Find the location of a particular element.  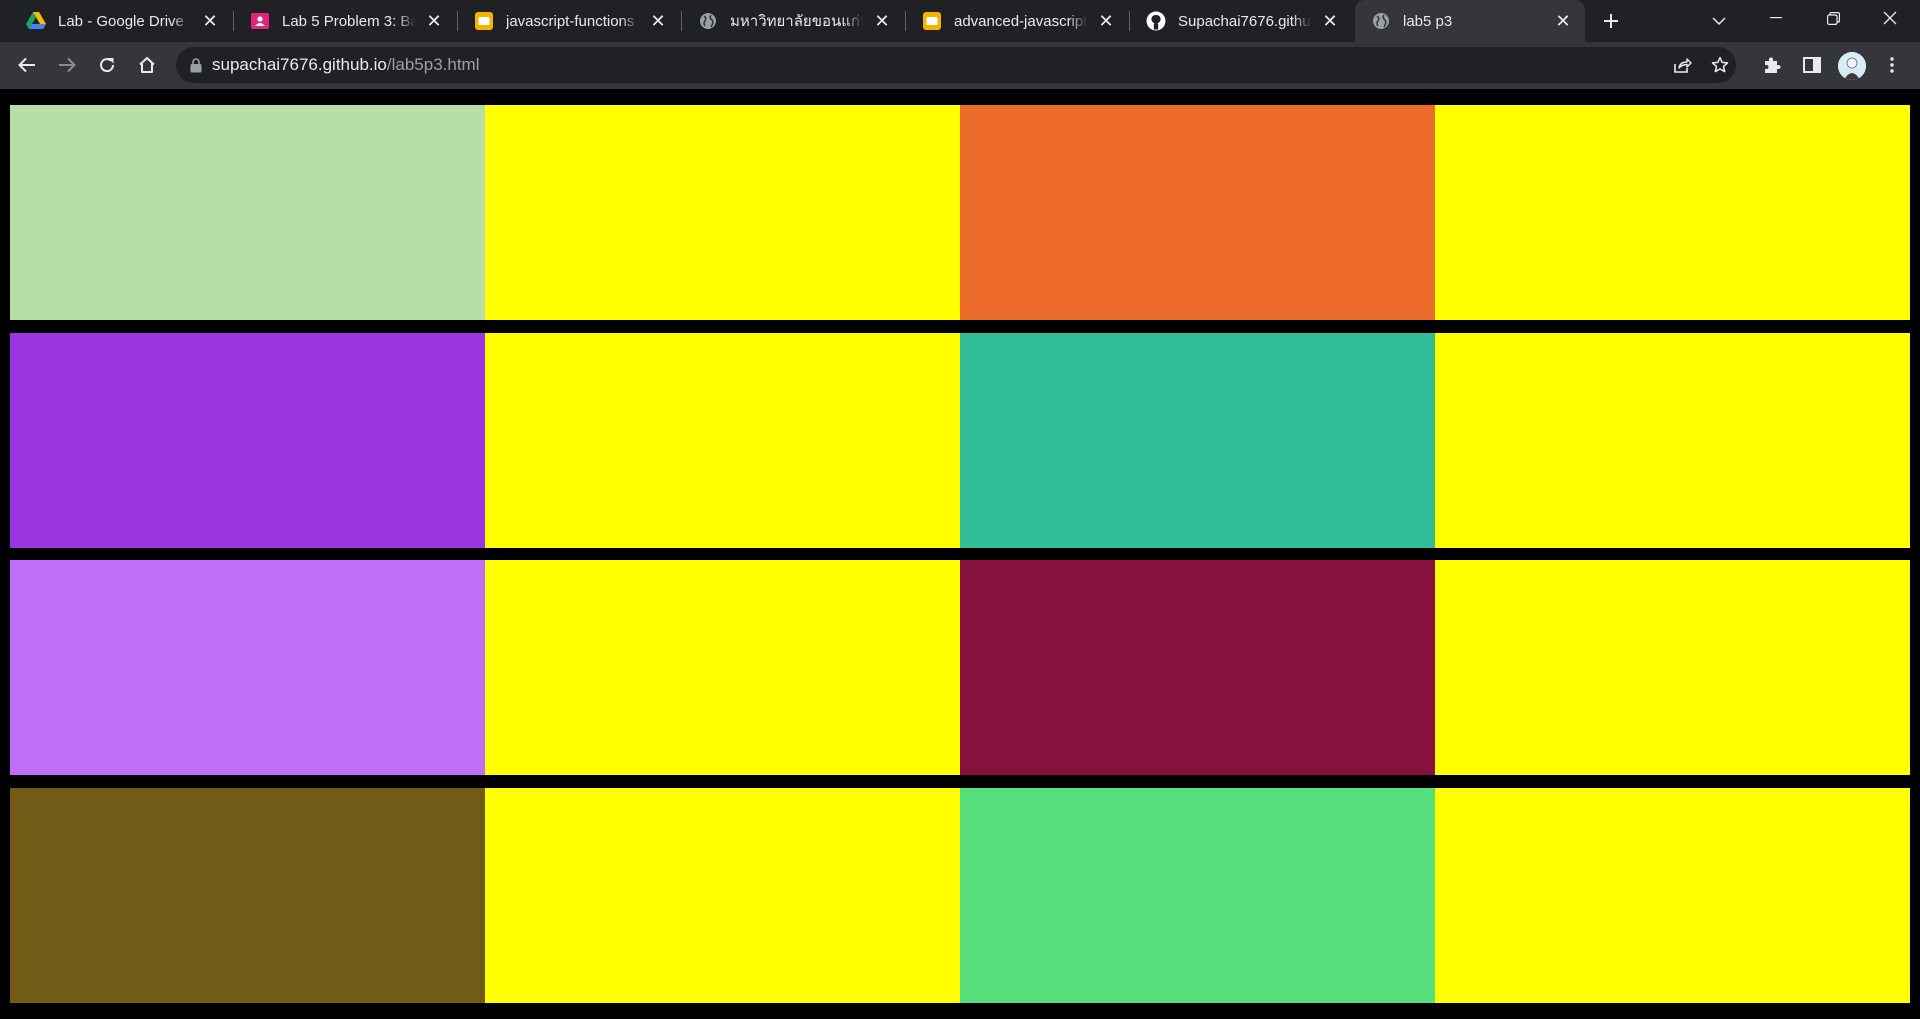

menu-button is located at coordinates (1892, 65).